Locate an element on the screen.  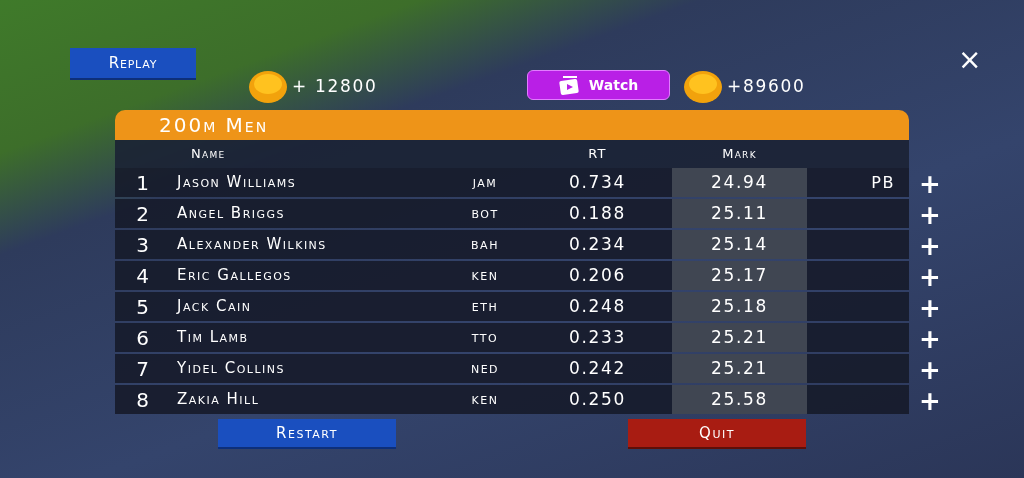
country-code: eth is located at coordinates (485, 307).